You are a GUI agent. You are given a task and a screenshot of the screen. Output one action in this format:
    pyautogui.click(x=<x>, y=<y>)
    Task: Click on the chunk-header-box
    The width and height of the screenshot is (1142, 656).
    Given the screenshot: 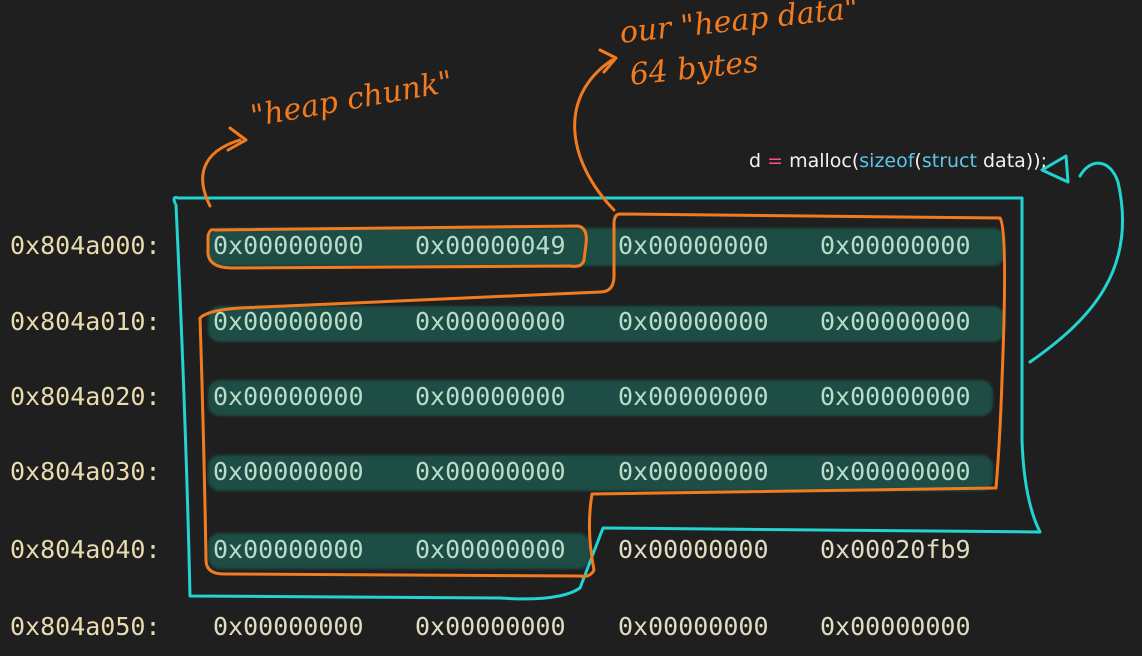 What is the action you would take?
    pyautogui.click(x=397, y=247)
    